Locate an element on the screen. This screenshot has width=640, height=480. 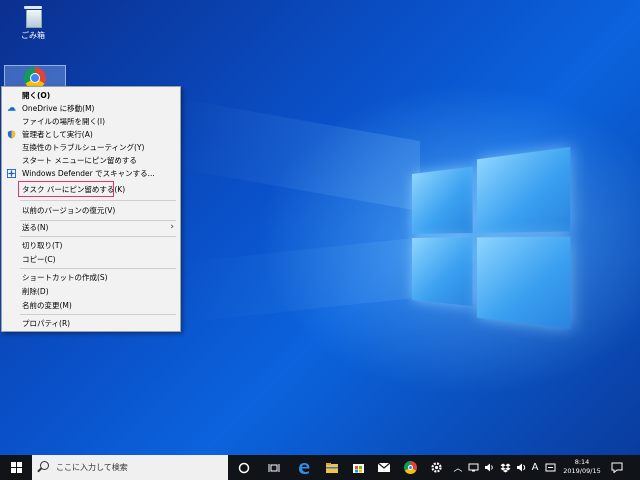
chevron-up-icon: ︿ is located at coordinates (458, 467).